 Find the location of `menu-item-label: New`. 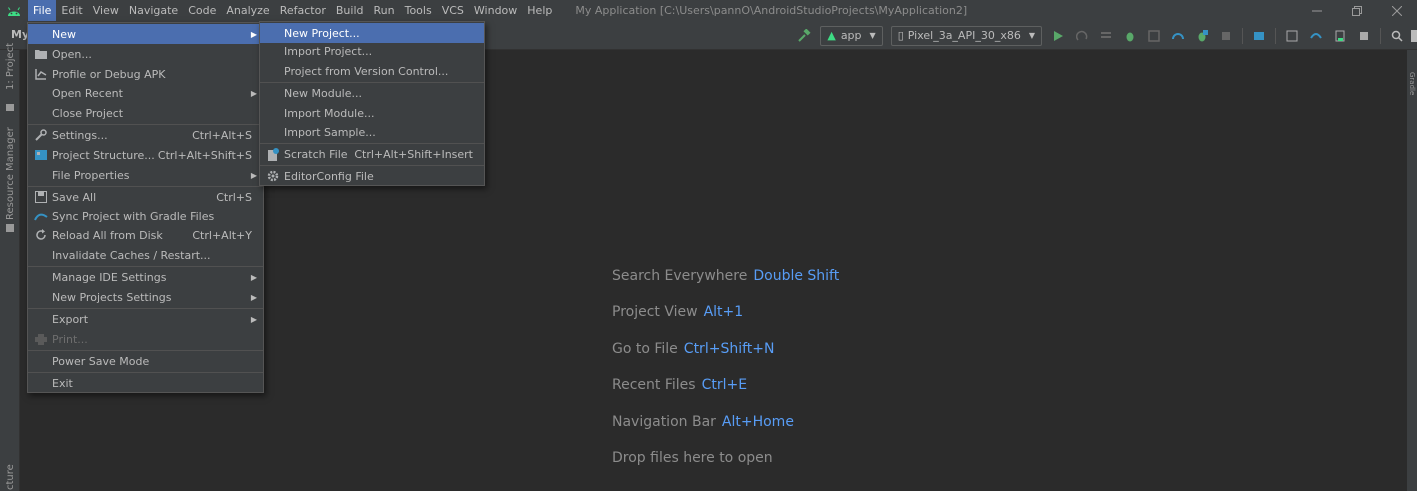

menu-item-label: New is located at coordinates (64, 34).